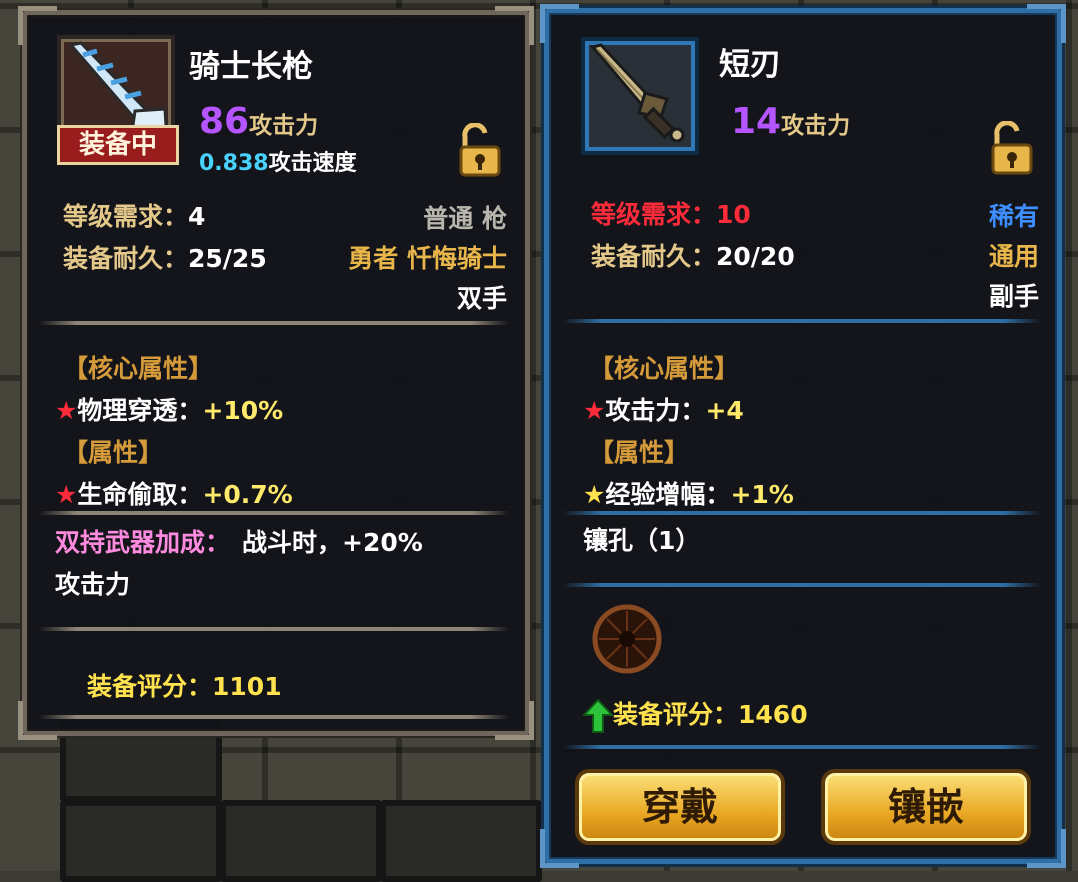 This screenshot has width=1078, height=882. What do you see at coordinates (926, 807) in the screenshot?
I see `inlay-button: 镶嵌` at bounding box center [926, 807].